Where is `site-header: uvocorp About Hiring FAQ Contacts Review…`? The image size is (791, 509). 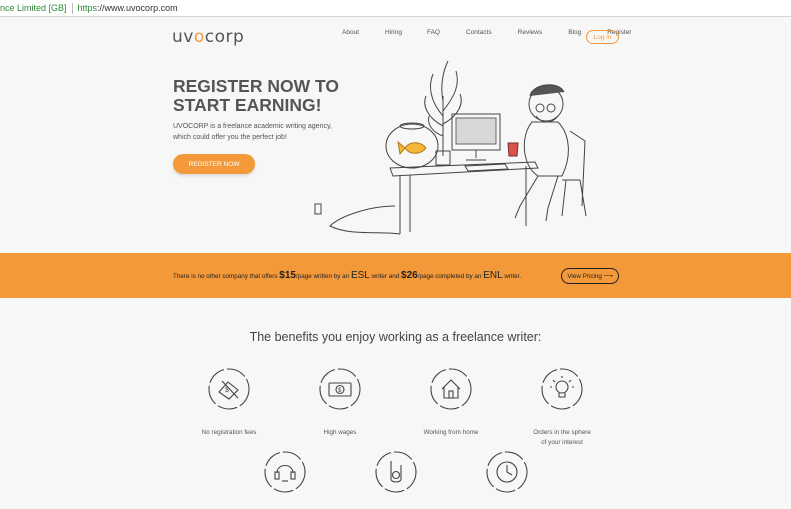 site-header: uvocorp About Hiring FAQ Contacts Review… is located at coordinates (395, 37).